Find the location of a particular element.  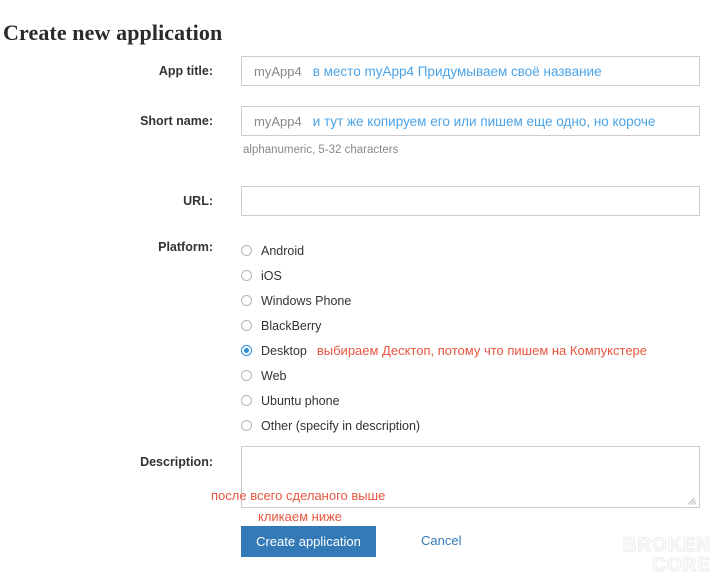

app-title-label: App title: is located at coordinates (185, 71).